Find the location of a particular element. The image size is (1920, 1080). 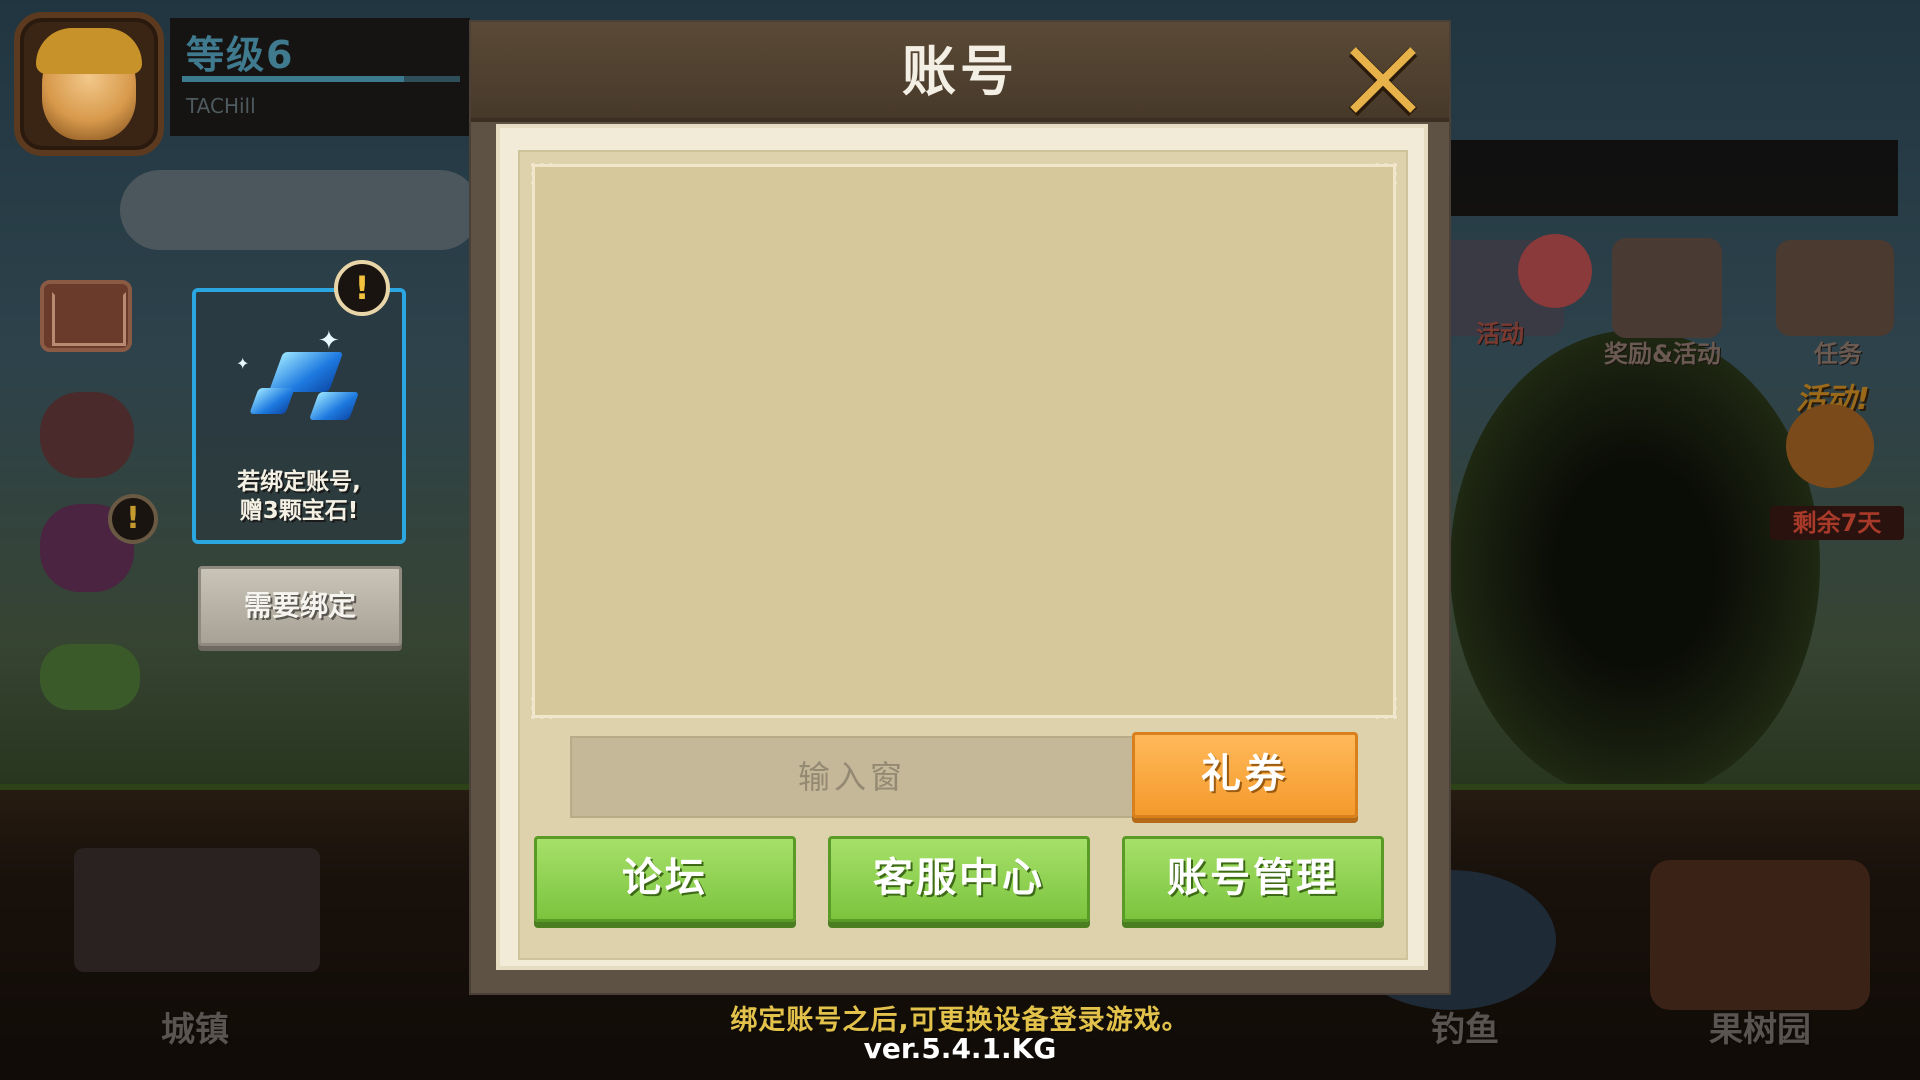

coupon-code-input: 输入窗 is located at coordinates (852, 777).